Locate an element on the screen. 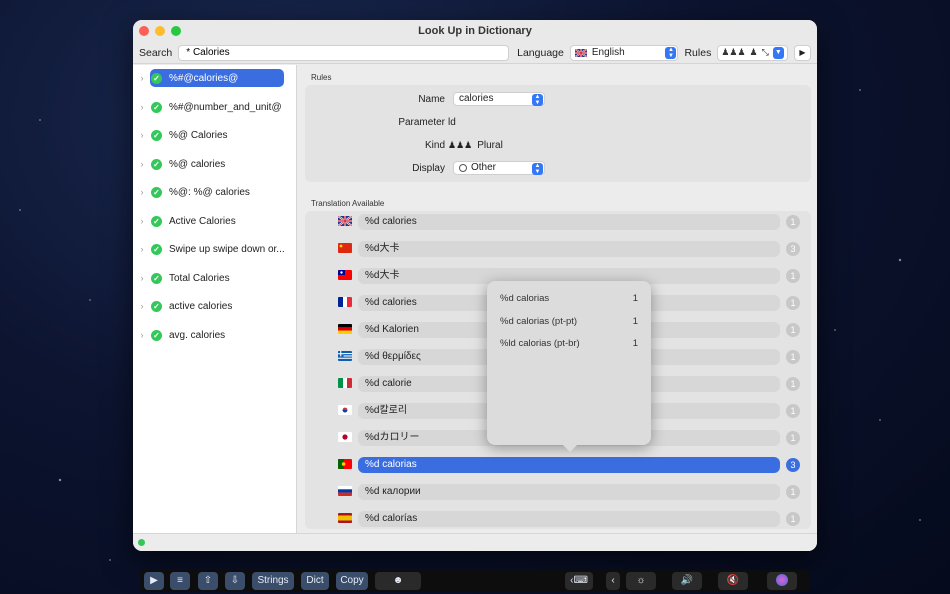 The height and width of the screenshot is (594, 950). popover-row: %d calorias (pt-pt) 1 is located at coordinates (569, 321).